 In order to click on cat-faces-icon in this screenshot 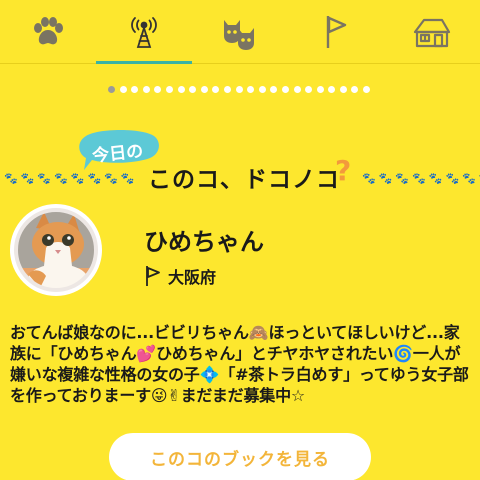, I will do `click(239, 35)`.